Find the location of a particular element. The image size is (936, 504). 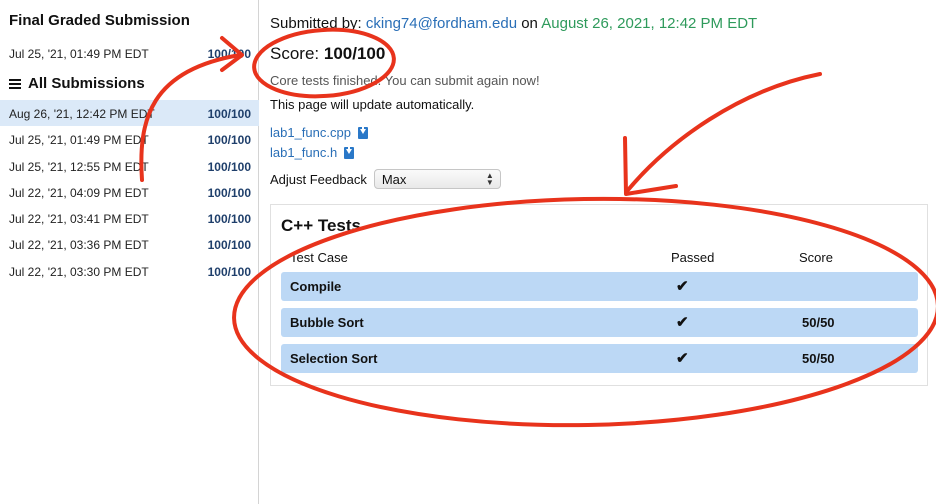

adjust-feedback-row: Adjust Feedback Max ▲ ▼ is located at coordinates (385, 179).